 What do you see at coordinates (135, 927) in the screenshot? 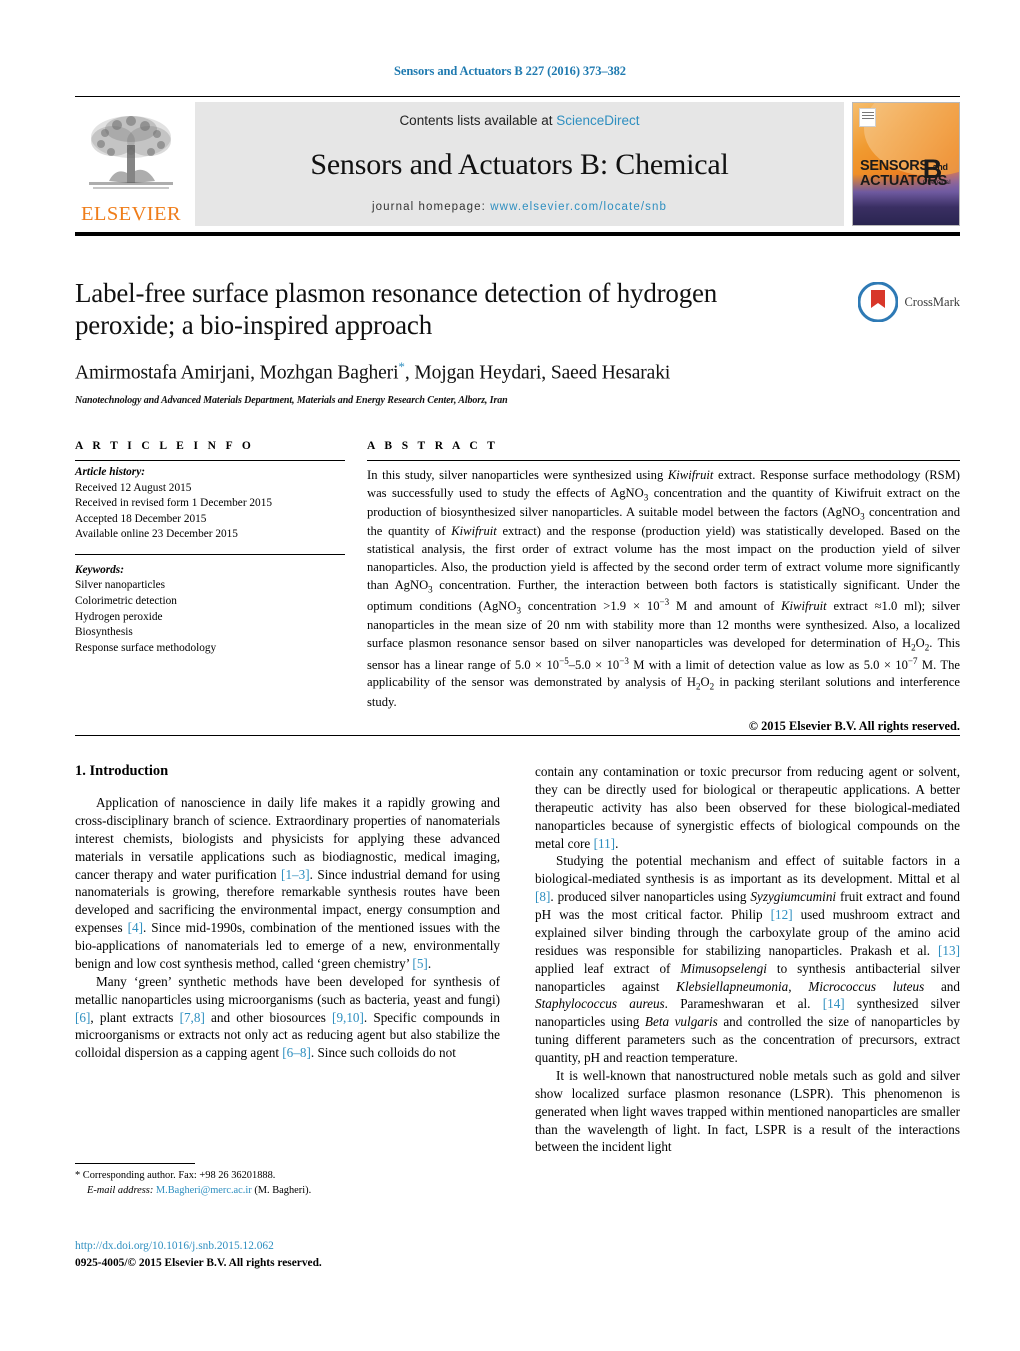
I see `citation-link: [4]` at bounding box center [135, 927].